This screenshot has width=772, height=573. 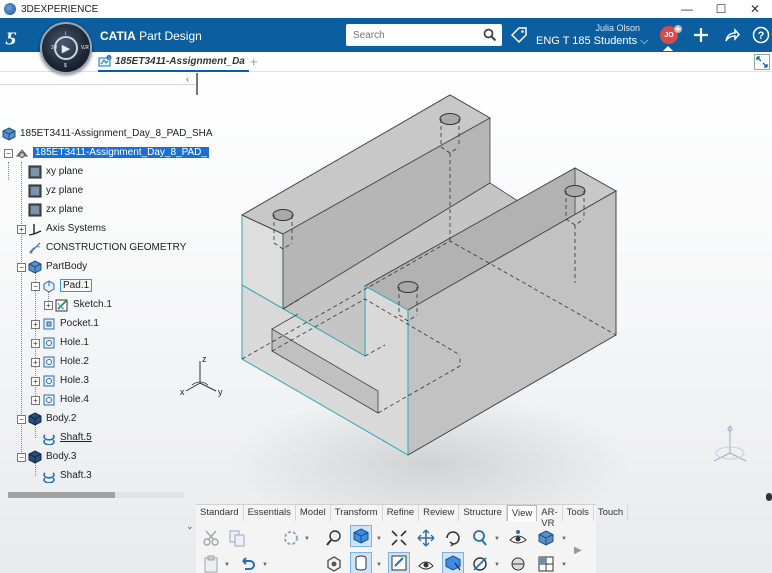 What do you see at coordinates (35, 286) in the screenshot?
I see `collapse-pad-button: −` at bounding box center [35, 286].